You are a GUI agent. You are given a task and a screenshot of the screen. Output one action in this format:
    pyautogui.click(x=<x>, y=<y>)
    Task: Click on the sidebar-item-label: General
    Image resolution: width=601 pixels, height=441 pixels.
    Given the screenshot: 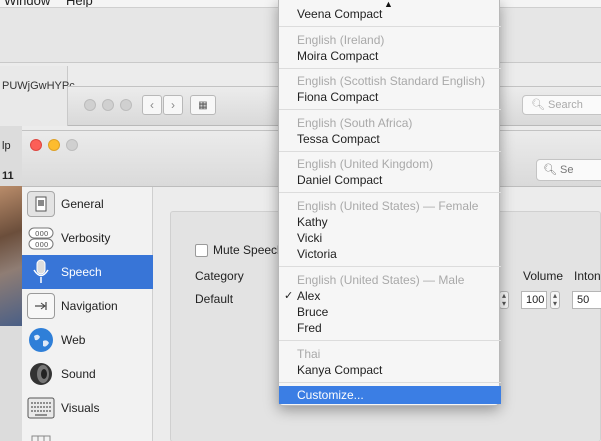 What is the action you would take?
    pyautogui.click(x=82, y=204)
    